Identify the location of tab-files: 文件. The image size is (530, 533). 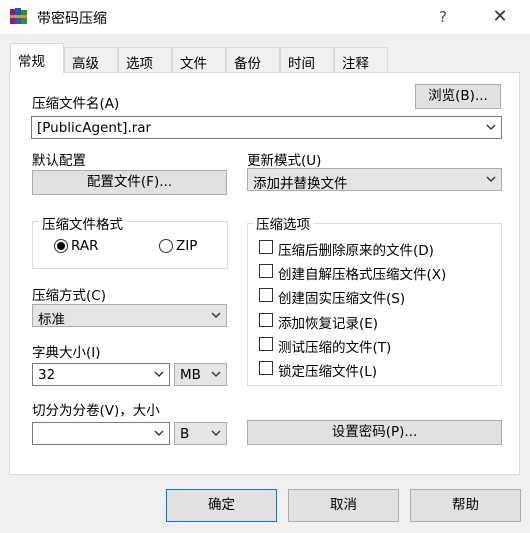
(199, 59).